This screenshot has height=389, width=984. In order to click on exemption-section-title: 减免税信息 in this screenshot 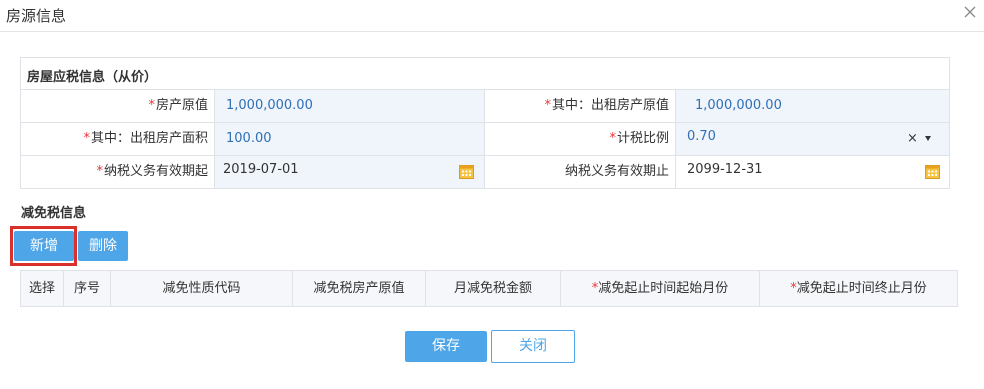, I will do `click(54, 213)`.